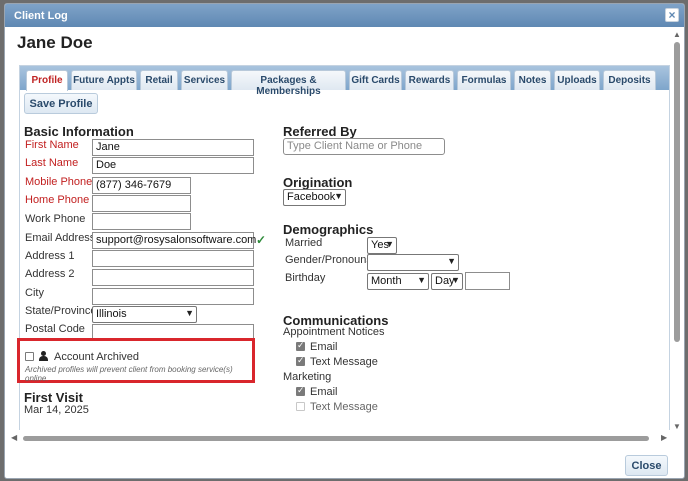  I want to click on scroll-up-icon: ▲, so click(677, 34).